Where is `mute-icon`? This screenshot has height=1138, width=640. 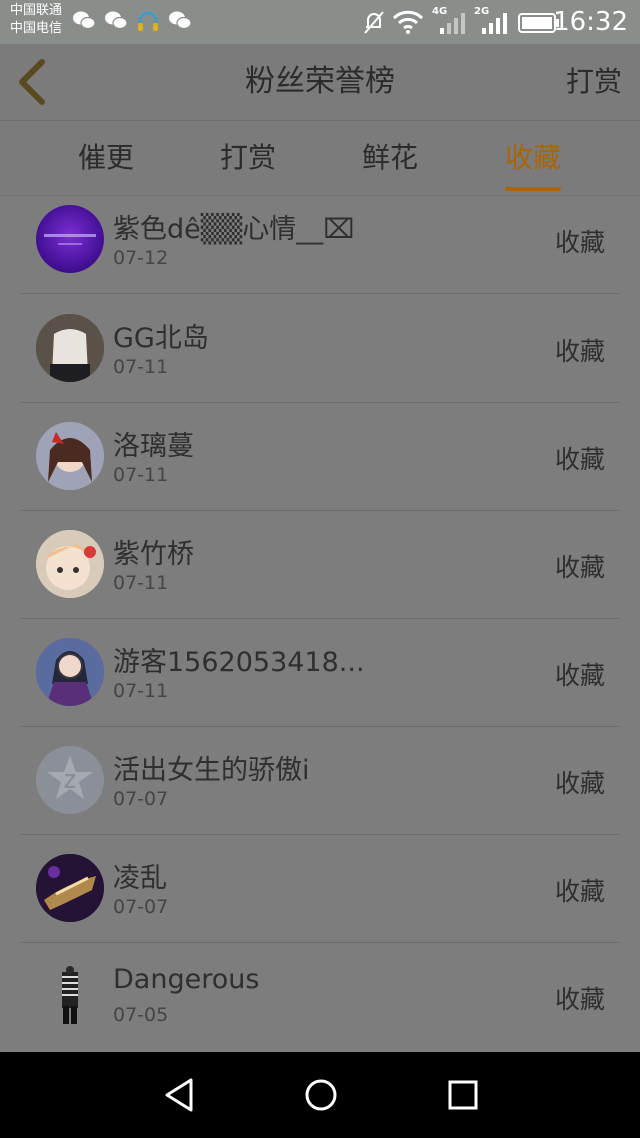 mute-icon is located at coordinates (374, 22).